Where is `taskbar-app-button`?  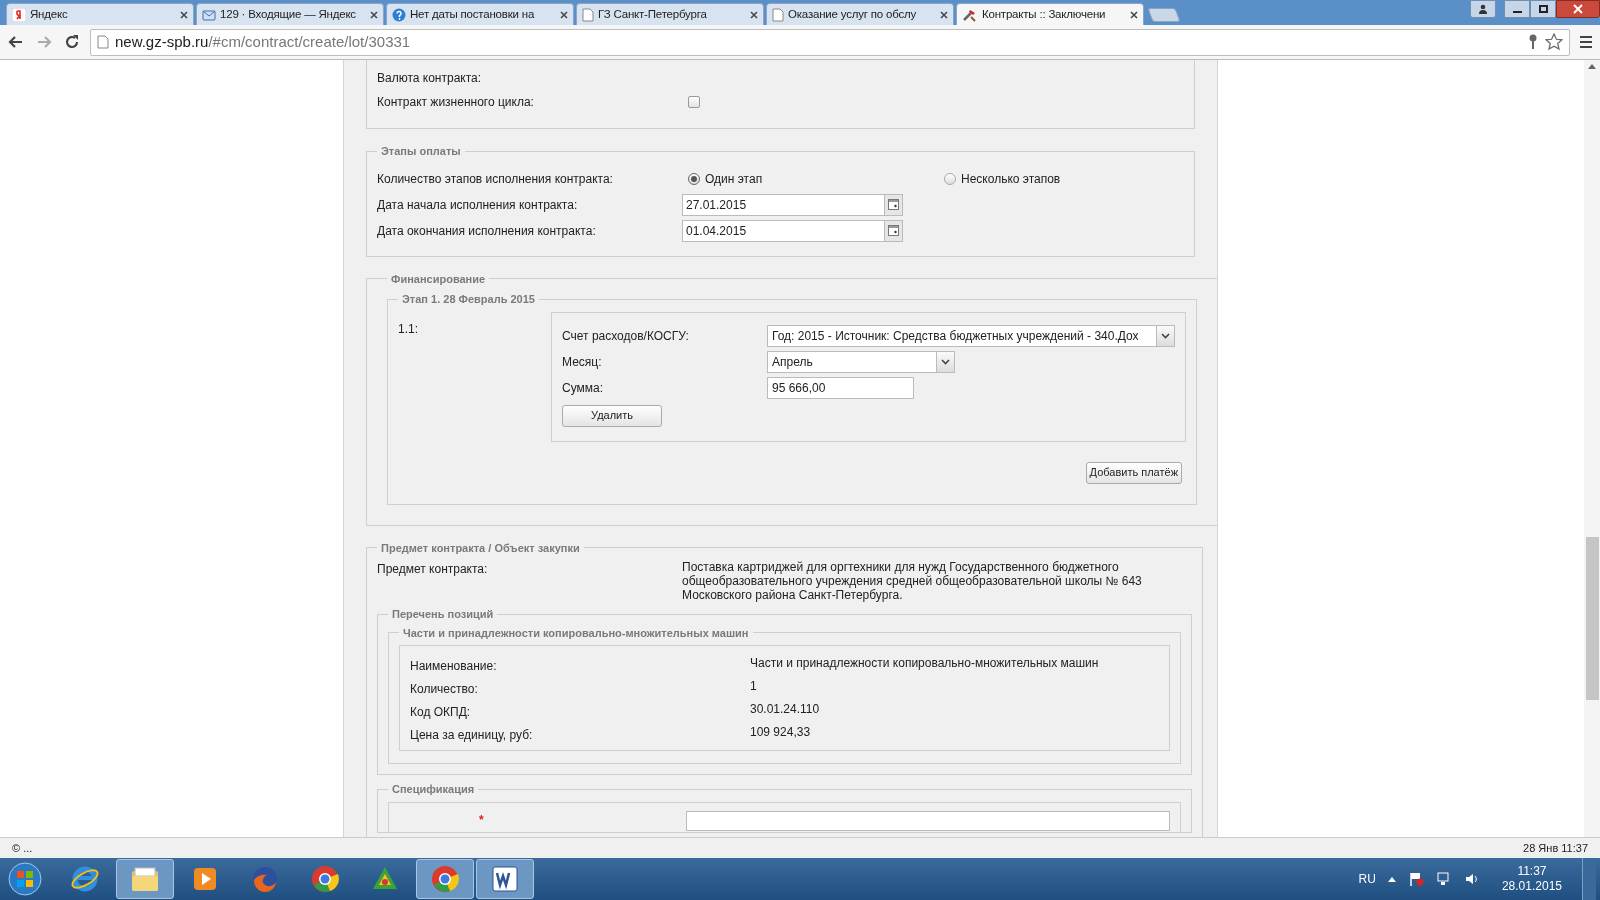
taskbar-app-button is located at coordinates (505, 879).